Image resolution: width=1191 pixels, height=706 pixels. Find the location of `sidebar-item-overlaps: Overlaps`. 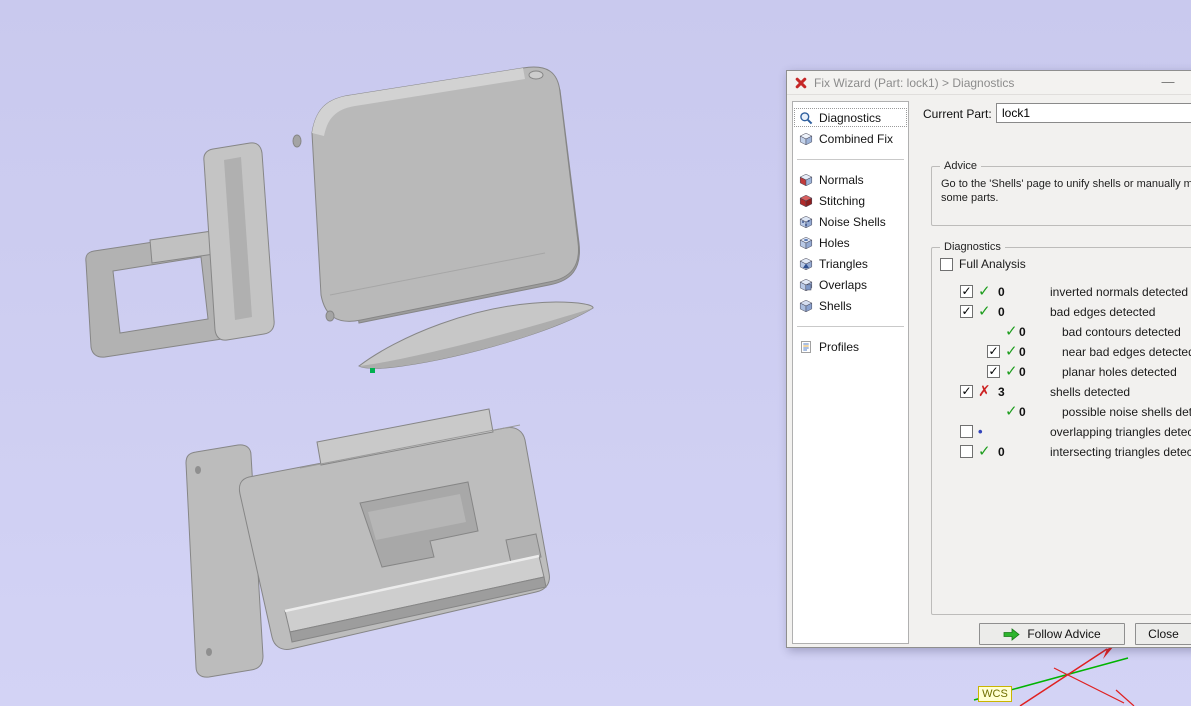

sidebar-item-overlaps: Overlaps is located at coordinates (850, 284).